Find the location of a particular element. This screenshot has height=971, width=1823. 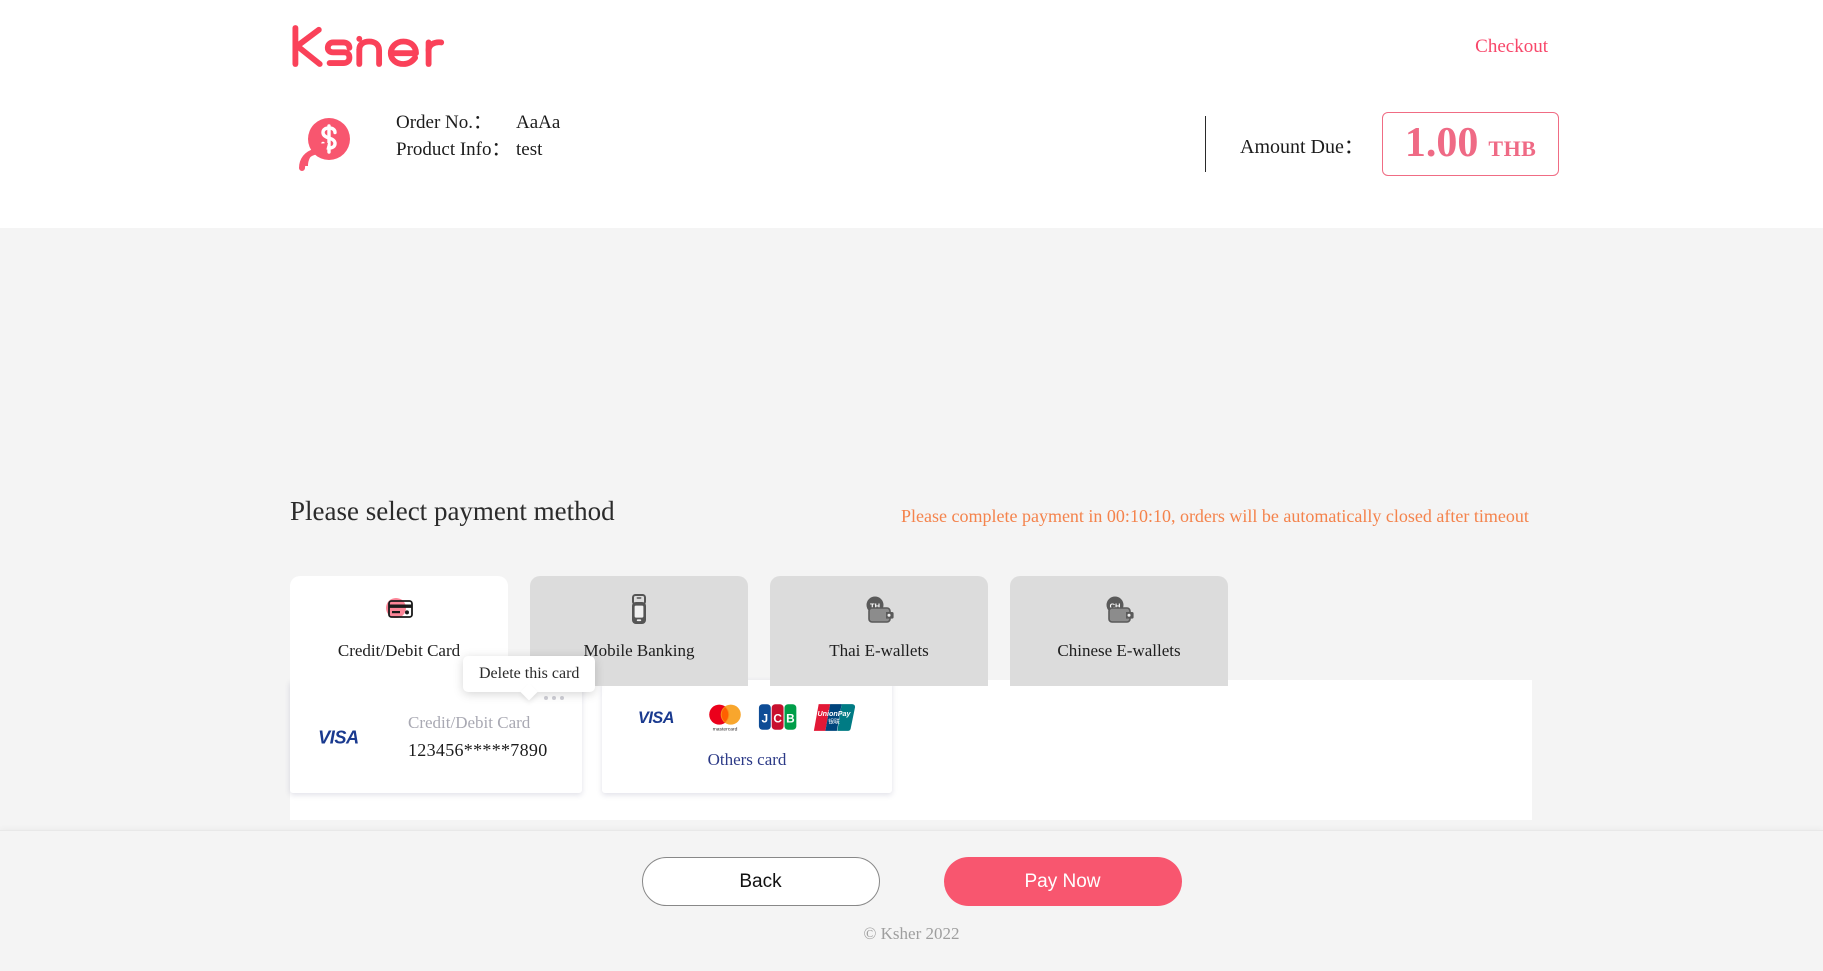

copyright-text: © Ksher 2022 is located at coordinates (911, 933).